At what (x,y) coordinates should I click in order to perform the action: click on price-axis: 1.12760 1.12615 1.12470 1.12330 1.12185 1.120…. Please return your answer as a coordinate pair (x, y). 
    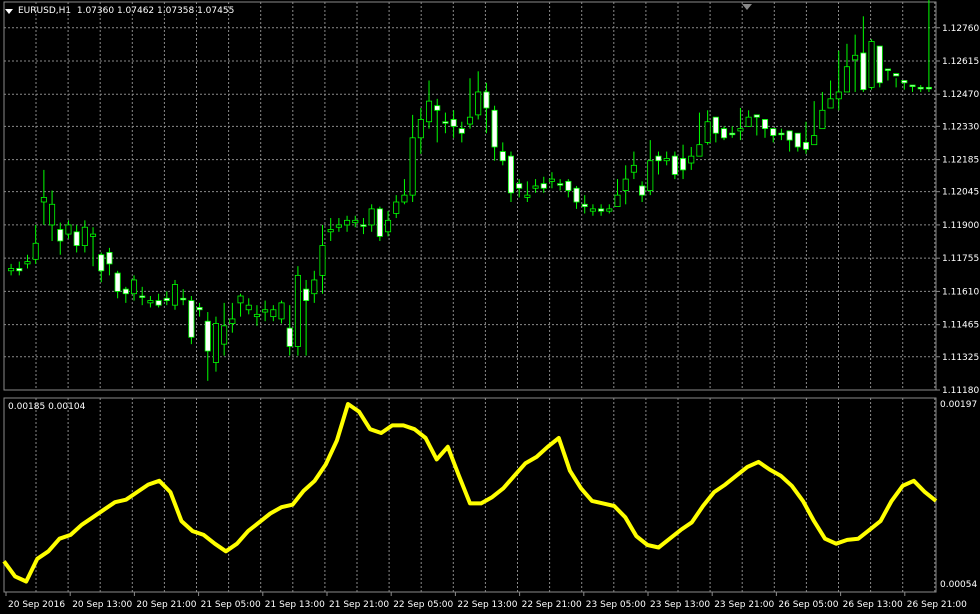
    Looking at the image, I should click on (957, 307).